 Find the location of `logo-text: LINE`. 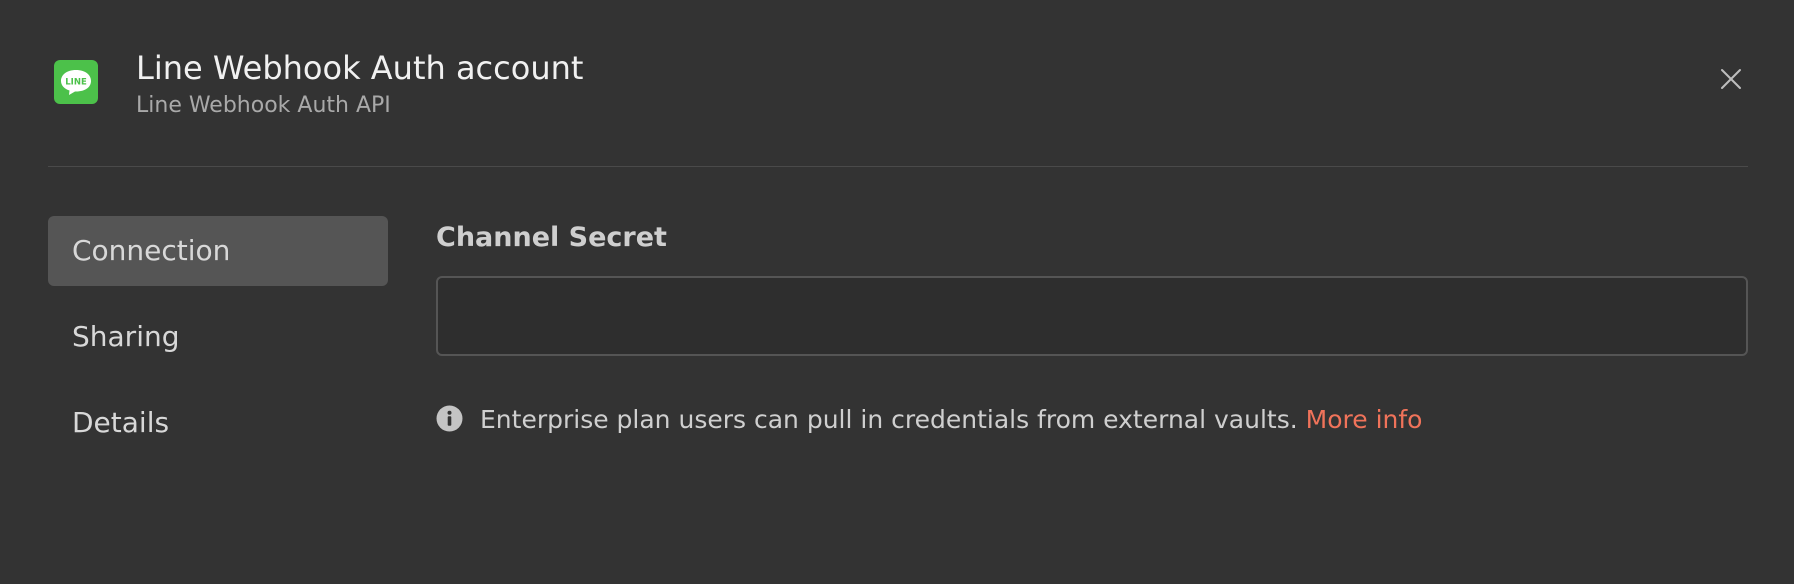

logo-text: LINE is located at coordinates (76, 83).